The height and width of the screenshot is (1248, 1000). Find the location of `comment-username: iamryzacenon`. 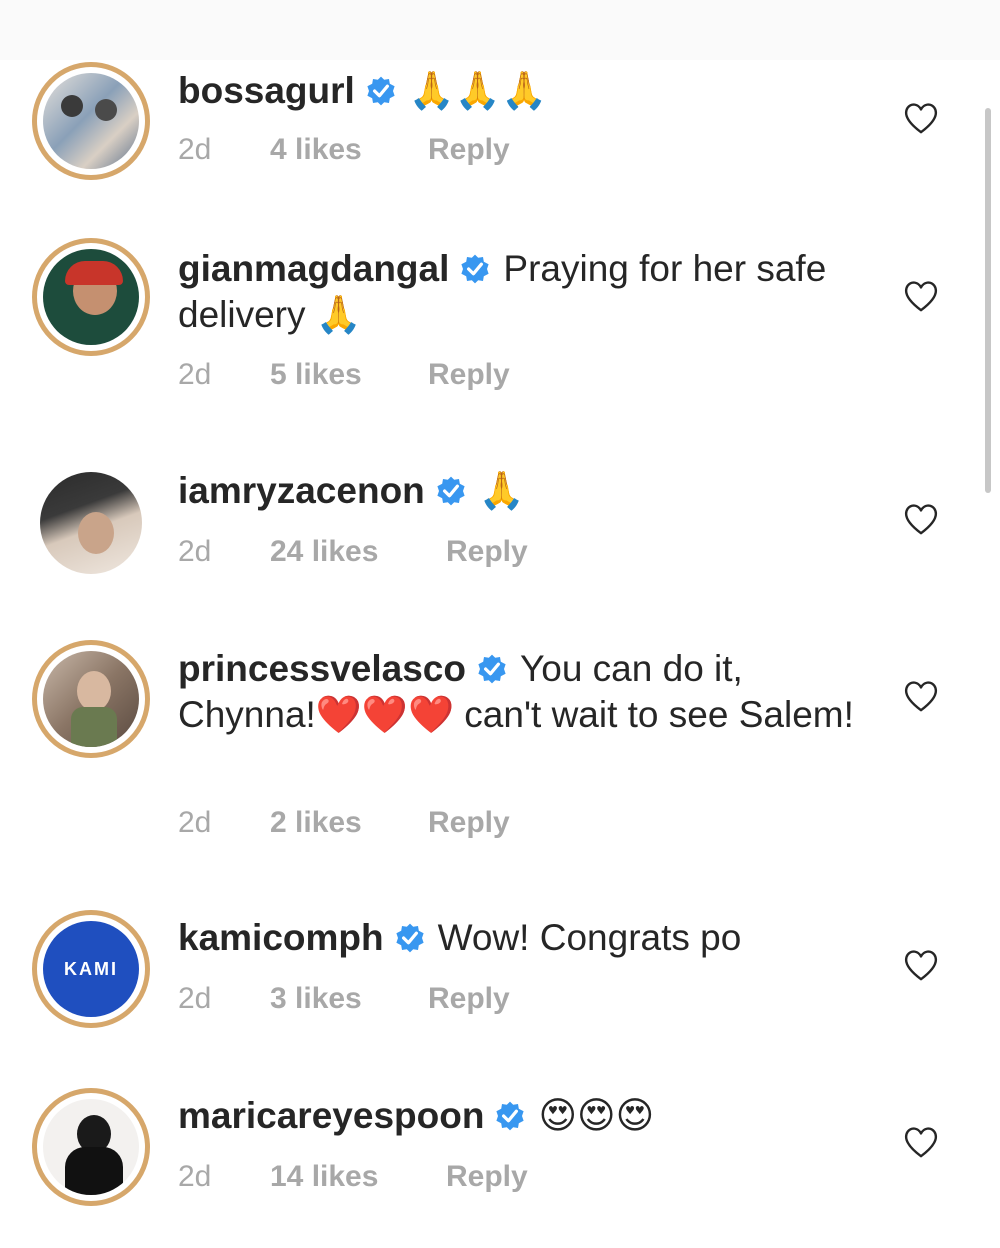

comment-username: iamryzacenon is located at coordinates (301, 490).